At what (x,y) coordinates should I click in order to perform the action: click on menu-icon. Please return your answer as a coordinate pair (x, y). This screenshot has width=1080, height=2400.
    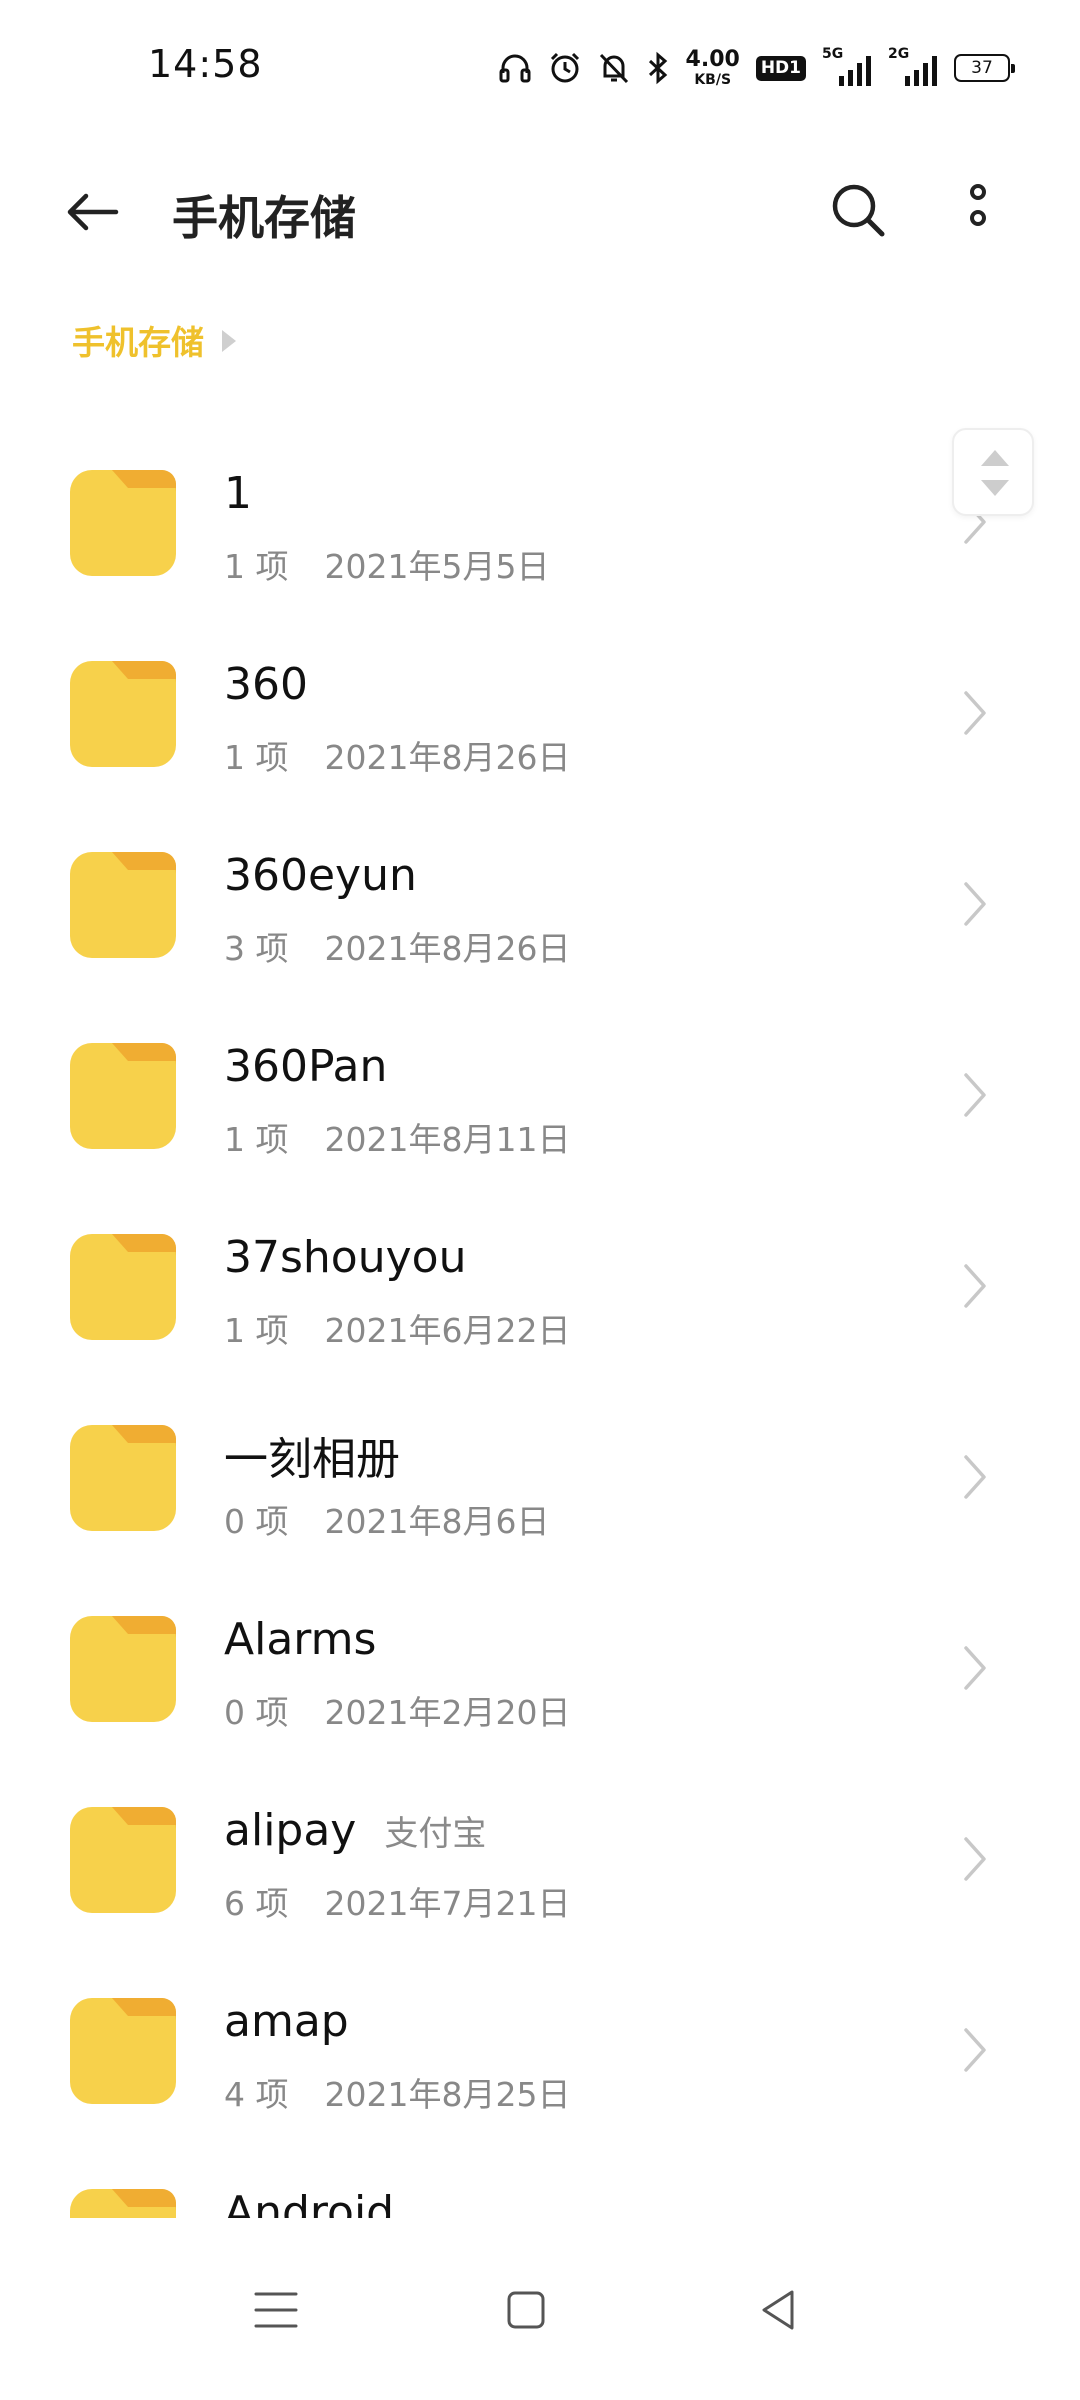
    Looking at the image, I should click on (276, 2310).